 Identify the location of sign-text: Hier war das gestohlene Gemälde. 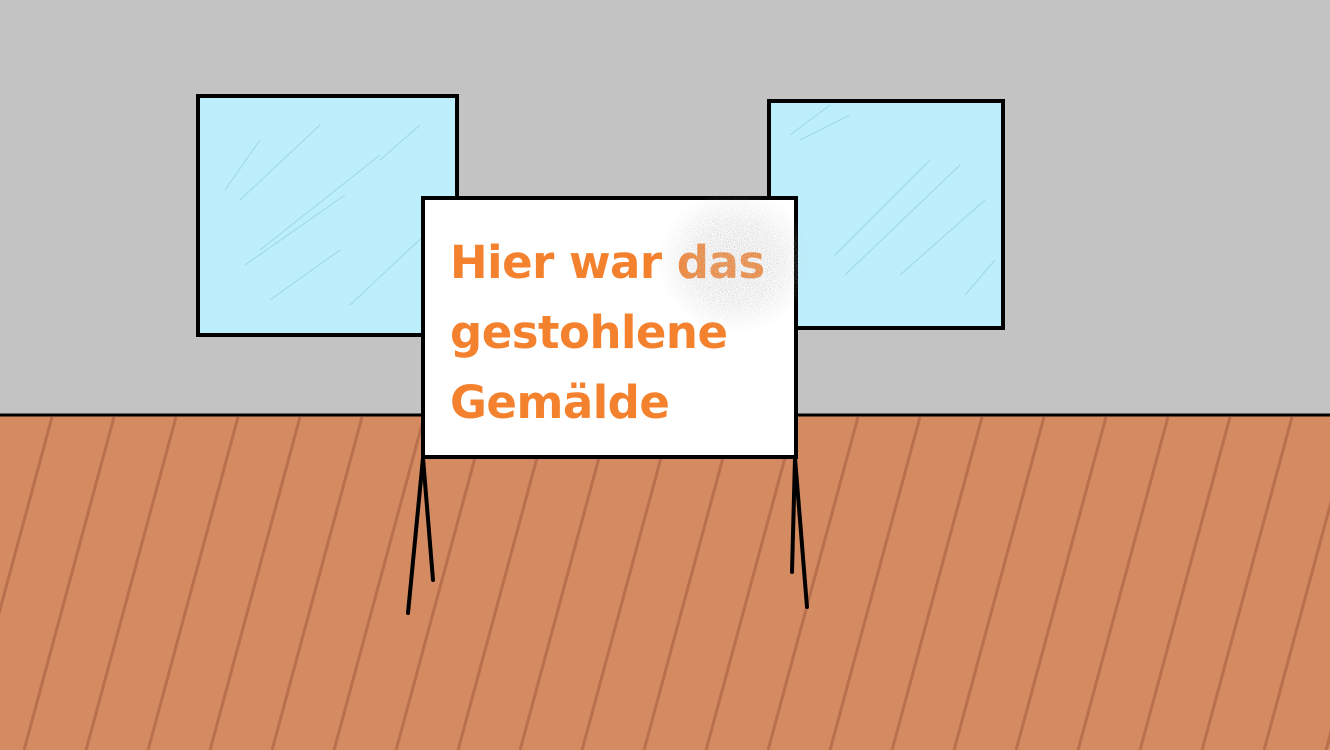
(620, 333).